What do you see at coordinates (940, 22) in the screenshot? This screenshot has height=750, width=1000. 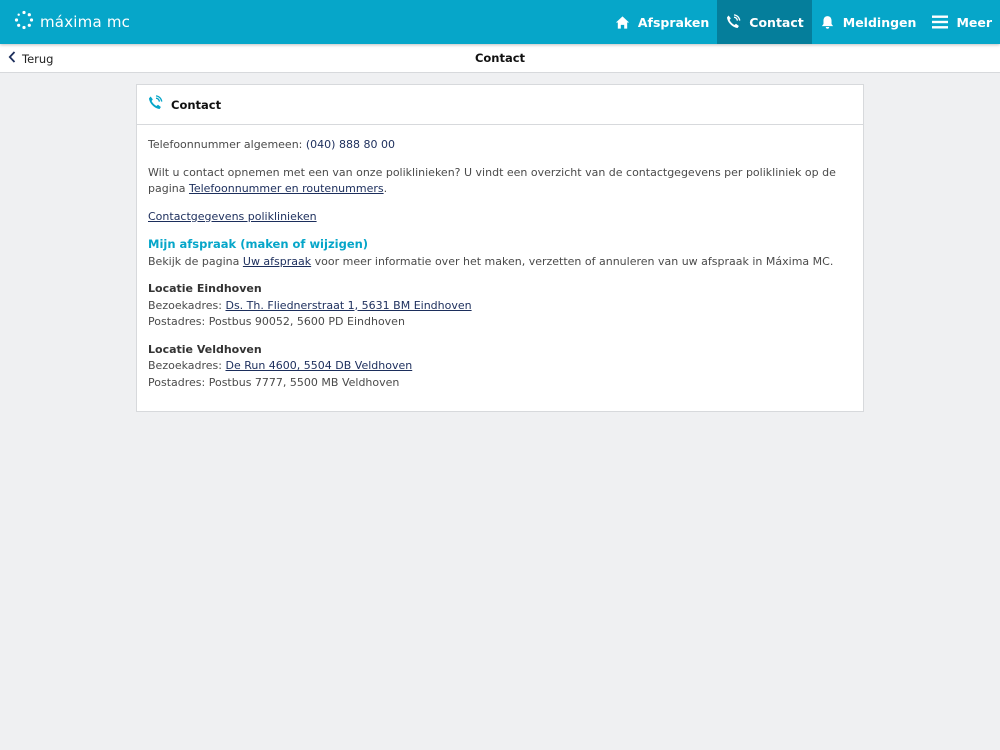 I see `menu-icon` at bounding box center [940, 22].